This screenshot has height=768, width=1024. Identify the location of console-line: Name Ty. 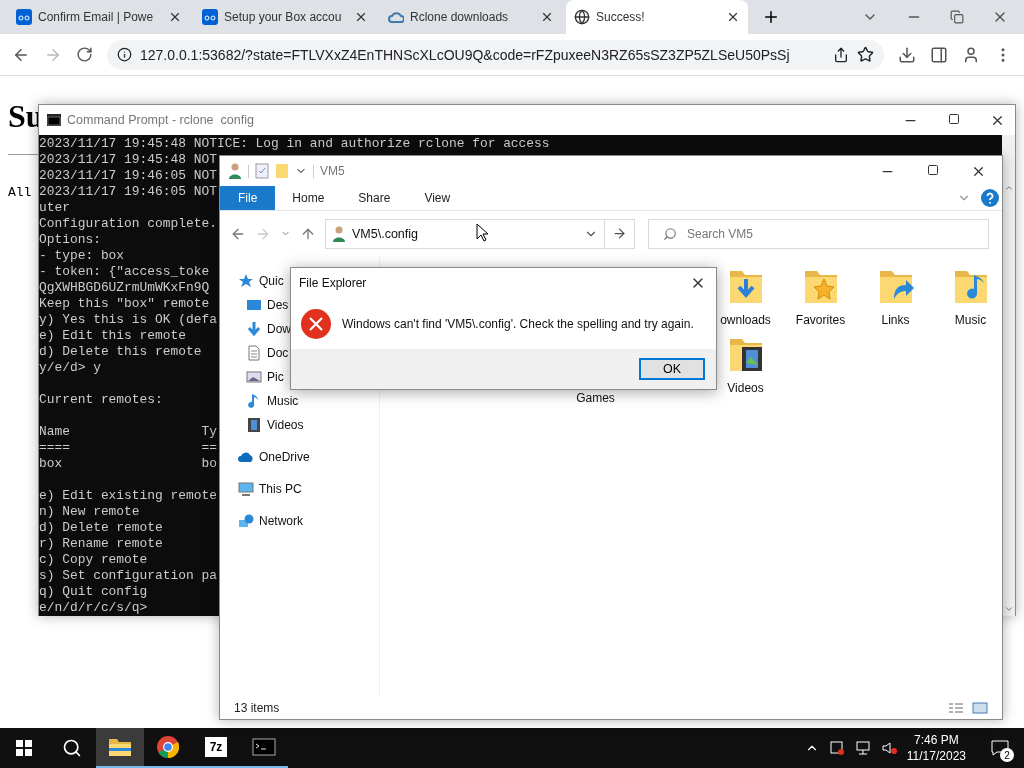
(128, 432).